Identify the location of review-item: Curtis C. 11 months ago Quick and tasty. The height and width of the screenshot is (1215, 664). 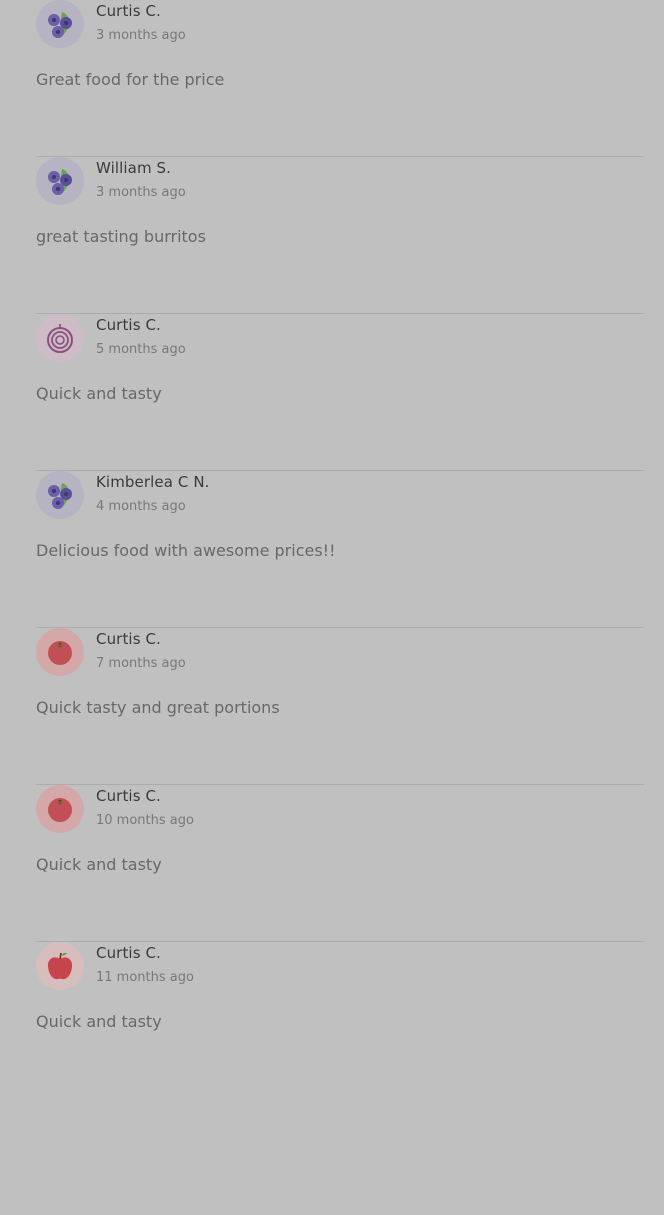
(340, 1020).